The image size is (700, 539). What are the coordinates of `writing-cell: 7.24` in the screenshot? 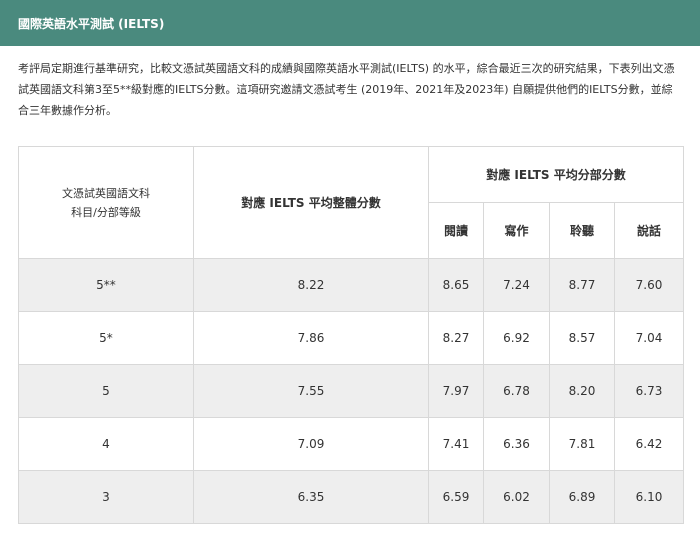 It's located at (516, 285).